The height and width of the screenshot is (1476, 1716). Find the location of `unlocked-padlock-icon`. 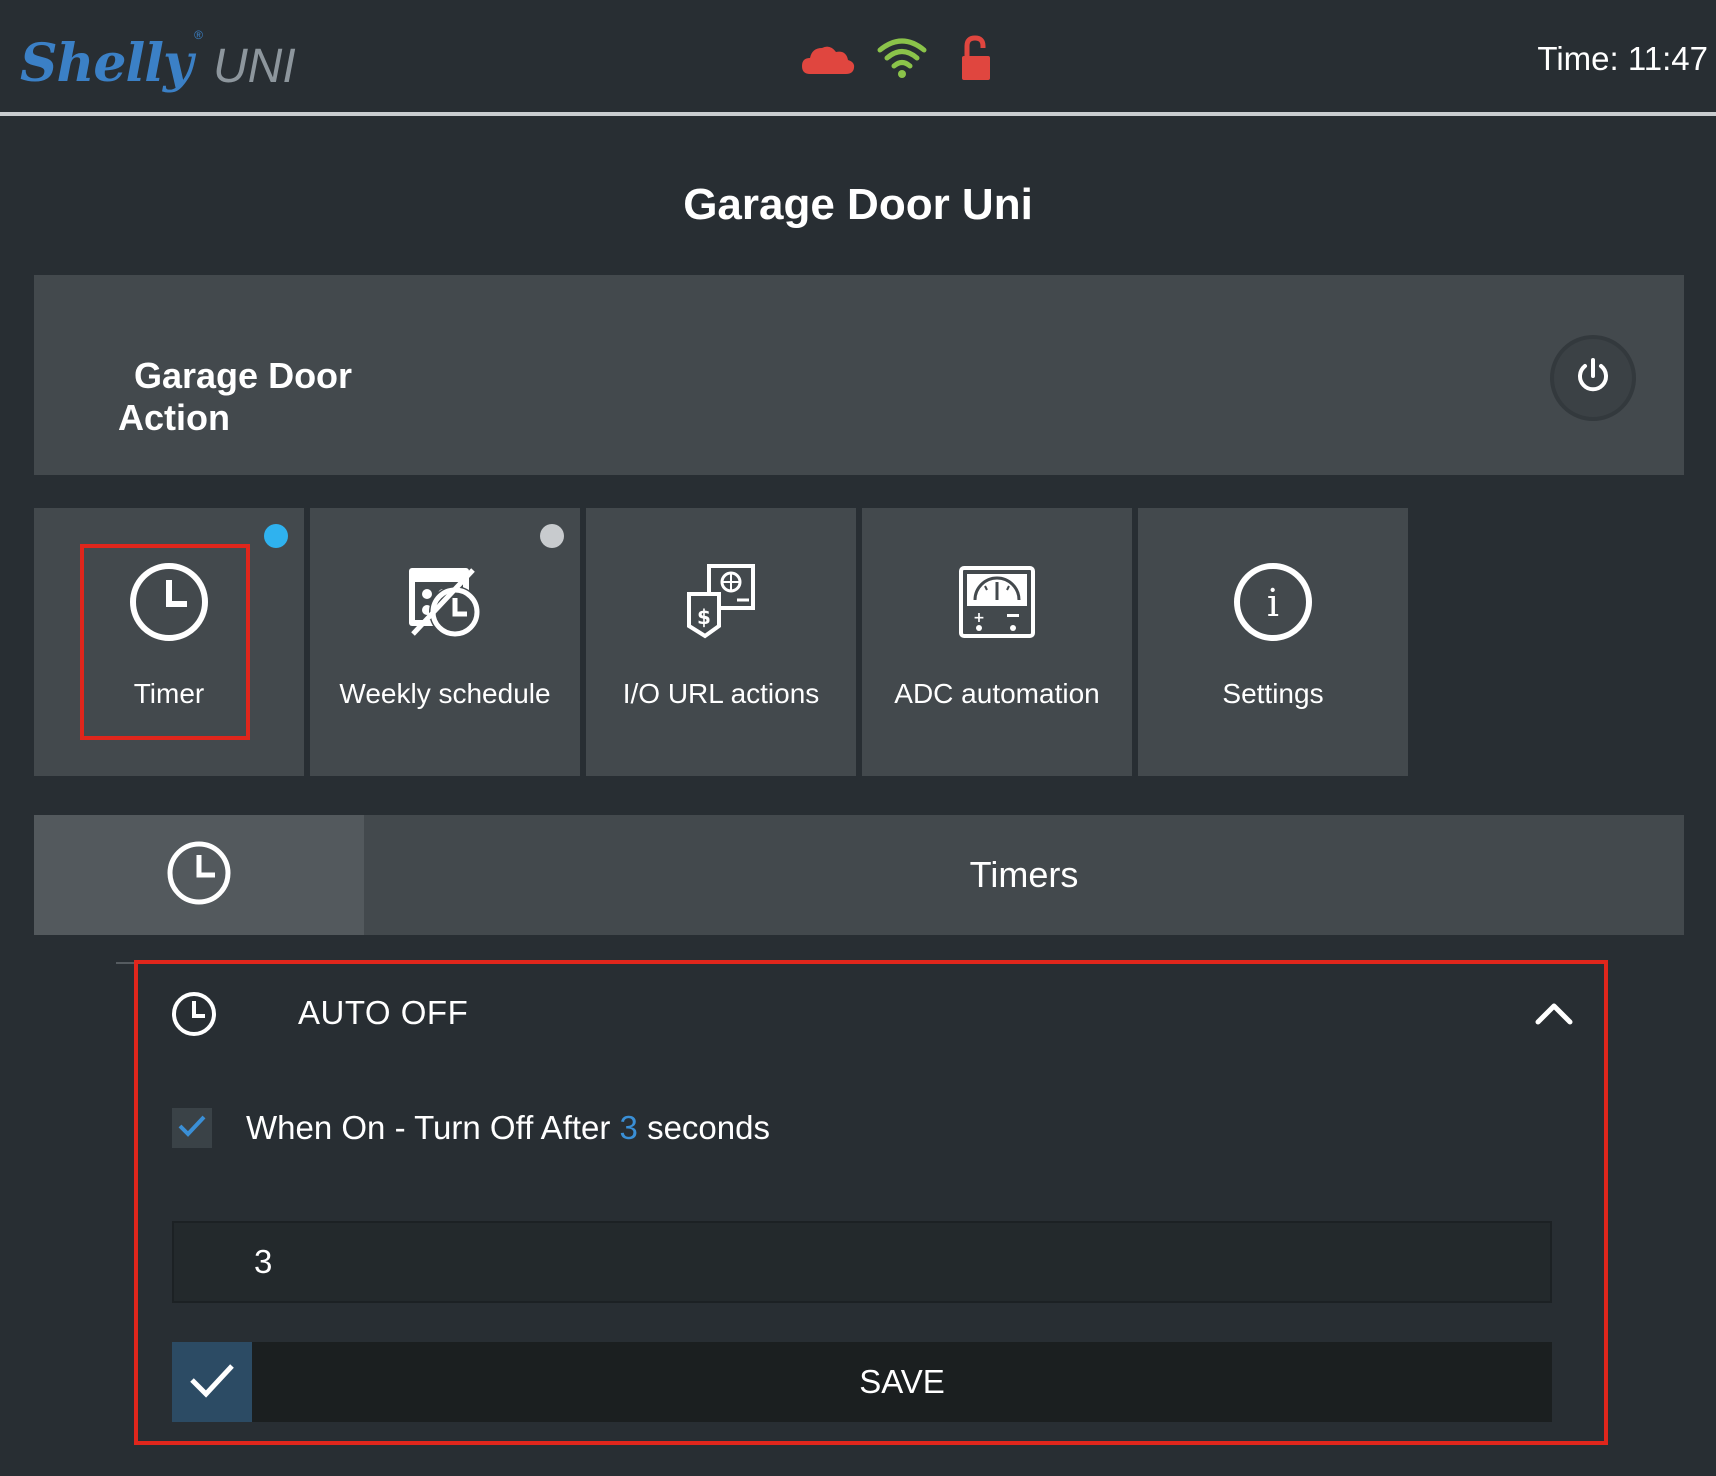

unlocked-padlock-icon is located at coordinates (976, 58).